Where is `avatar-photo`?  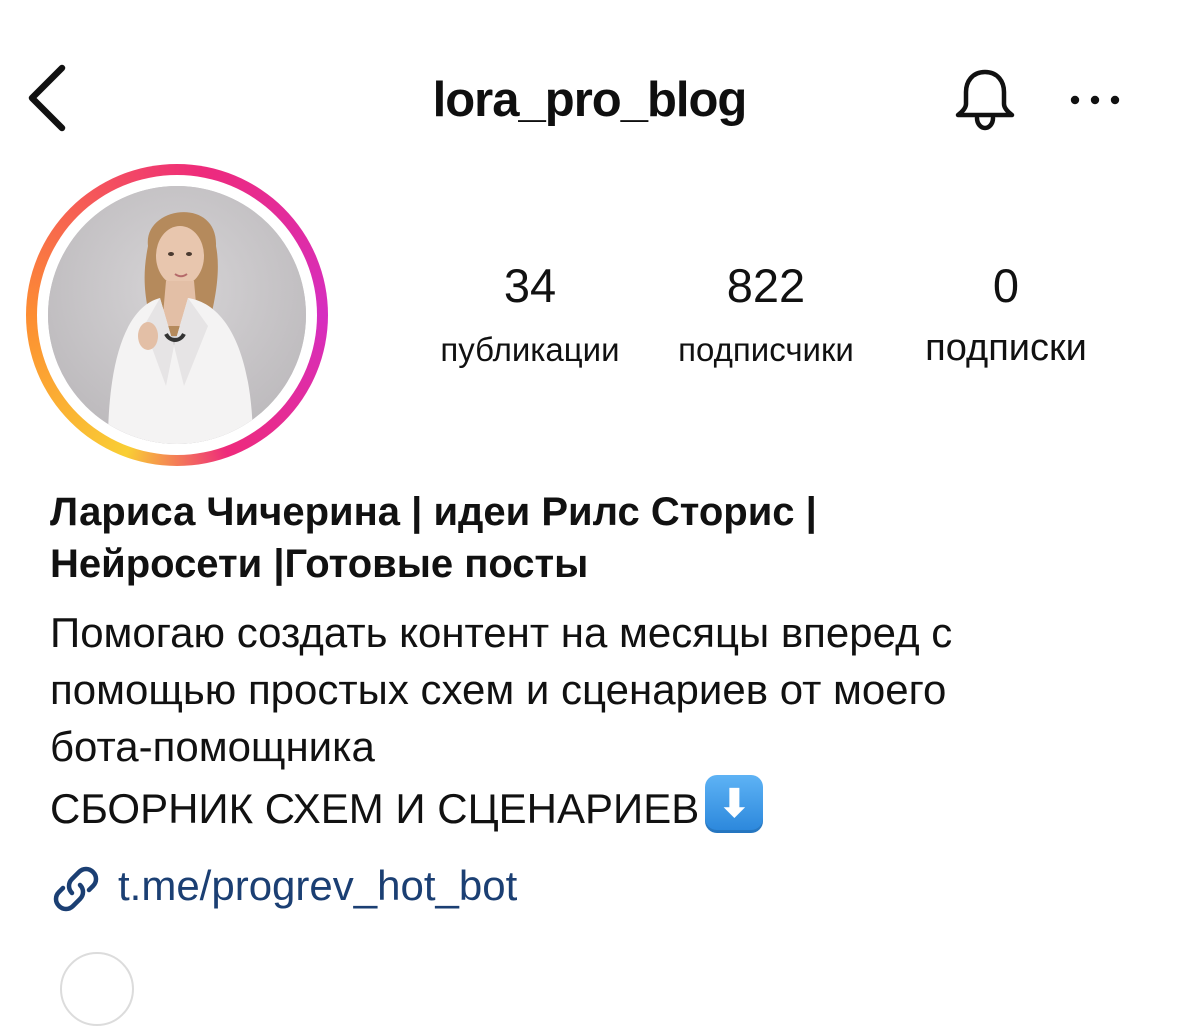 avatar-photo is located at coordinates (177, 315).